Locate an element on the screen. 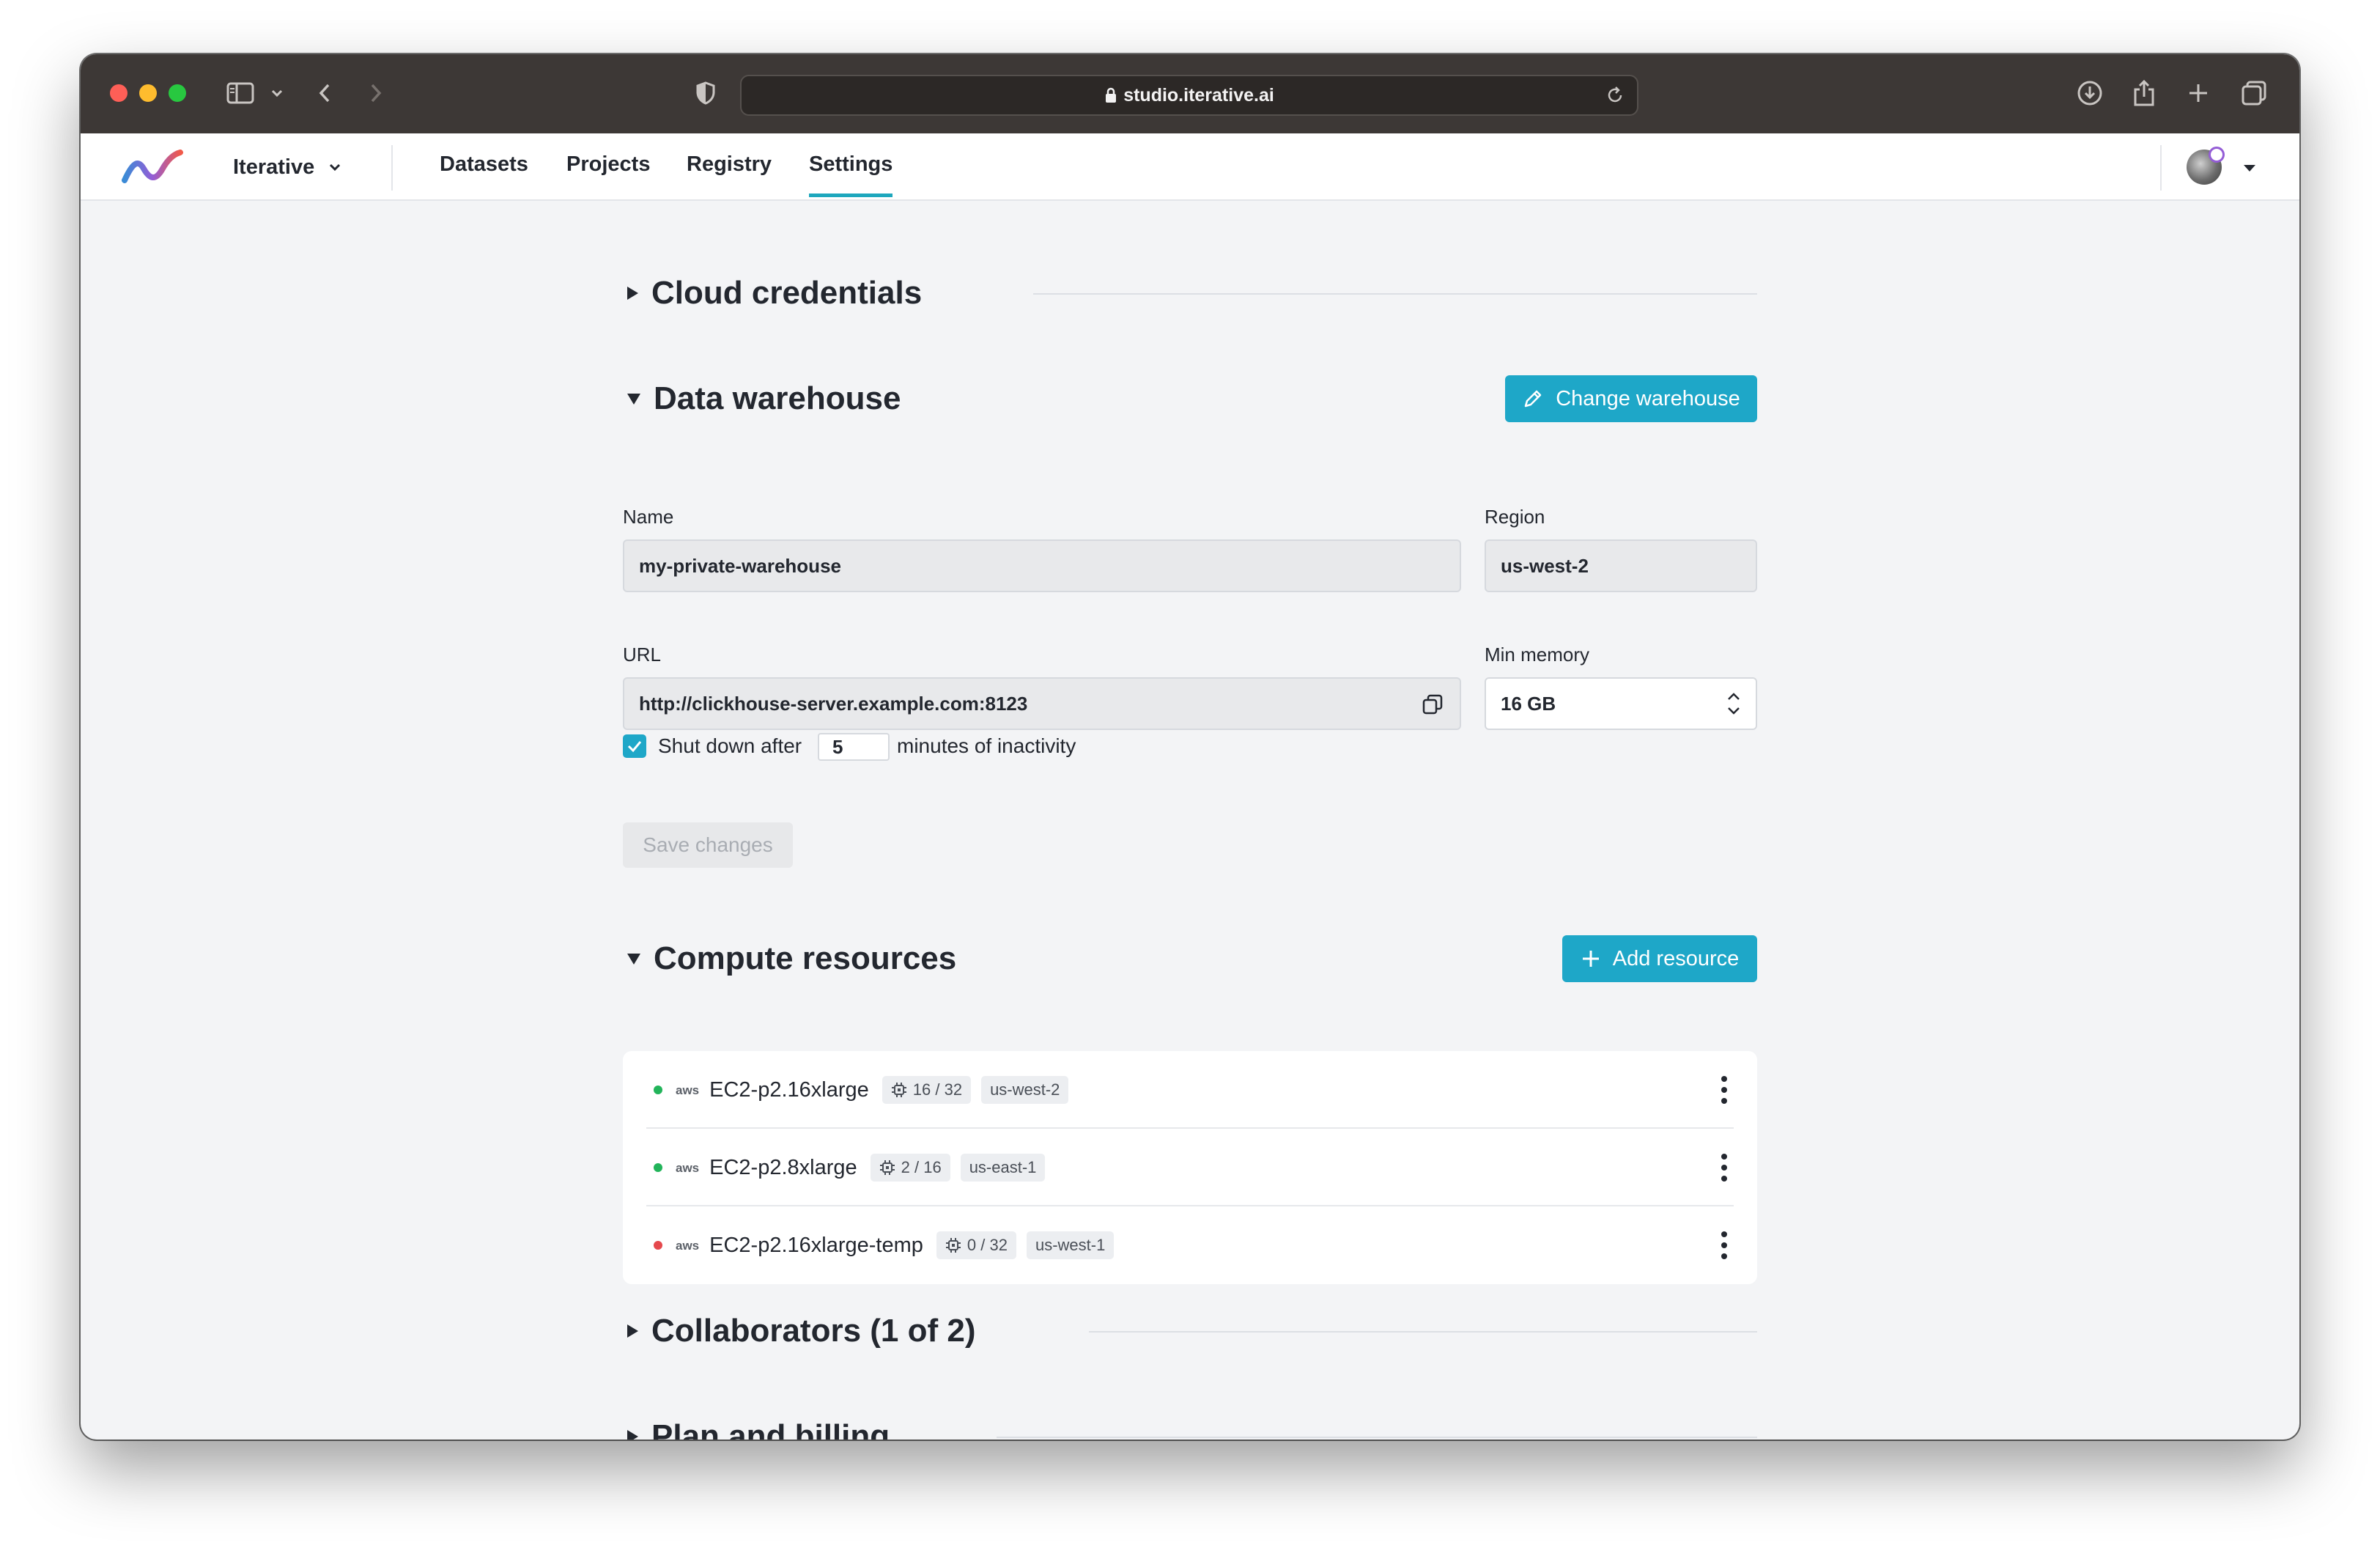 The height and width of the screenshot is (1548, 2380). caret-down-icon is located at coordinates (2249, 169).